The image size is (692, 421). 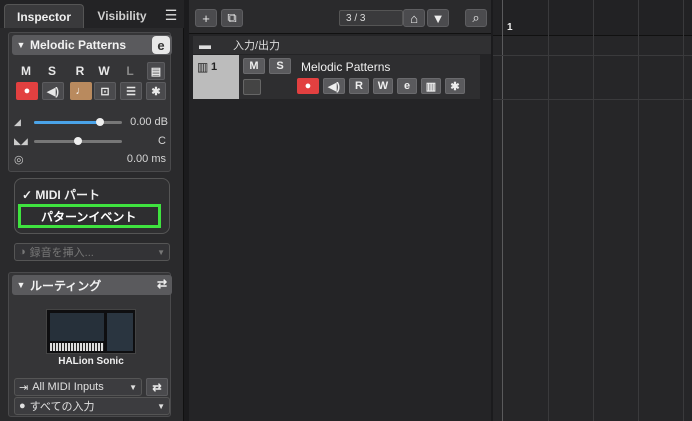 What do you see at coordinates (27, 91) in the screenshot?
I see `record-enable-icon: ●` at bounding box center [27, 91].